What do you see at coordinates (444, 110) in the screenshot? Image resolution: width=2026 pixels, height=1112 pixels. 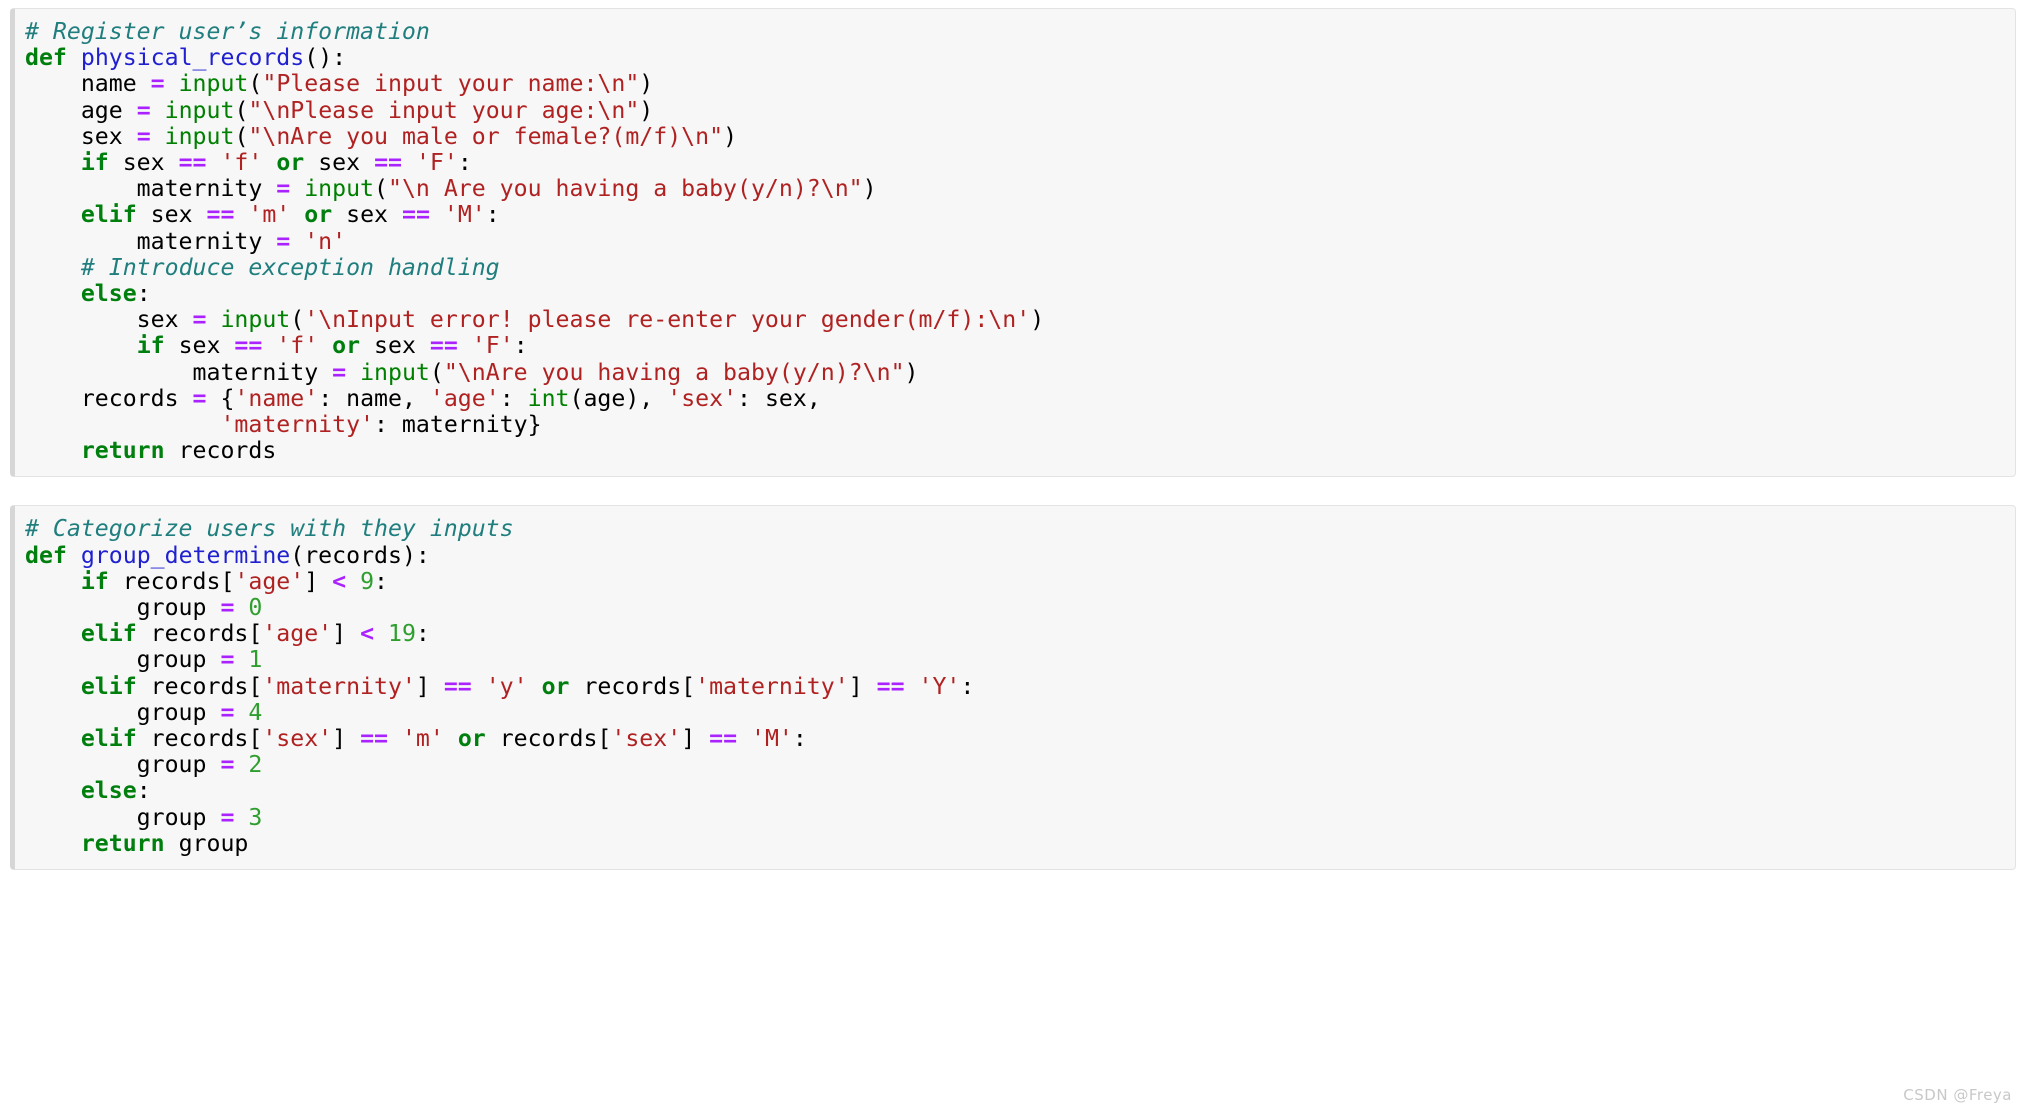 I see `token-string: "\nPlease input your age:\n"` at bounding box center [444, 110].